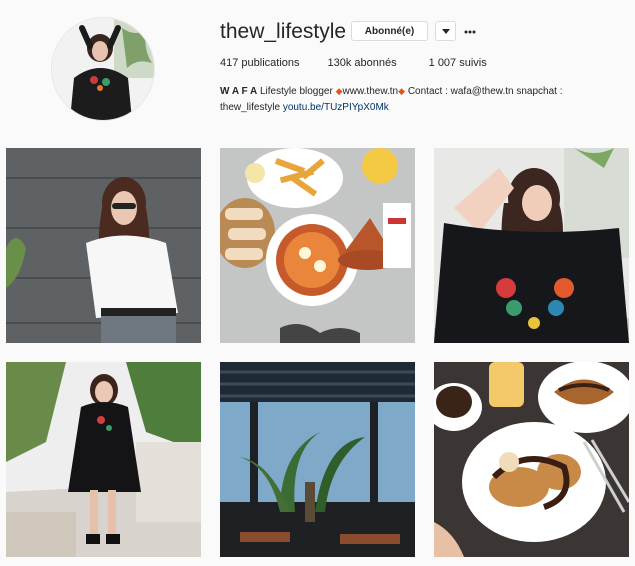 This screenshot has height=566, width=635. What do you see at coordinates (103, 69) in the screenshot?
I see `profile-avatar` at bounding box center [103, 69].